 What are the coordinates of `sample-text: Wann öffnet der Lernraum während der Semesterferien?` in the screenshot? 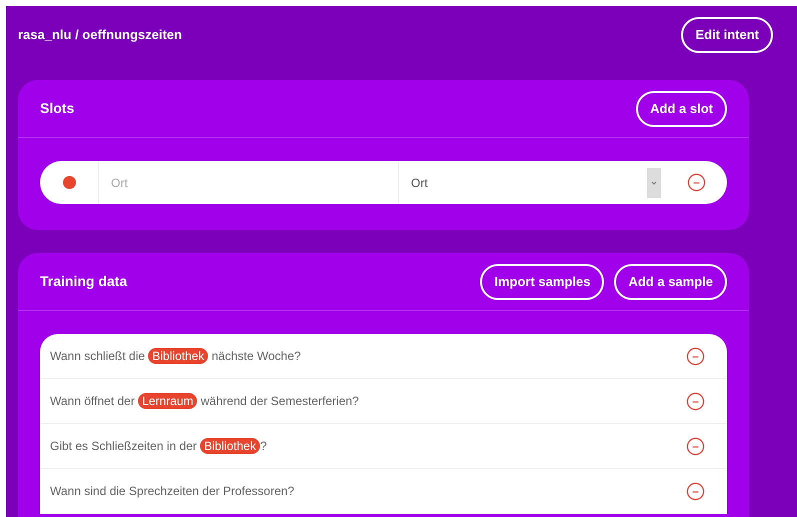 It's located at (205, 401).